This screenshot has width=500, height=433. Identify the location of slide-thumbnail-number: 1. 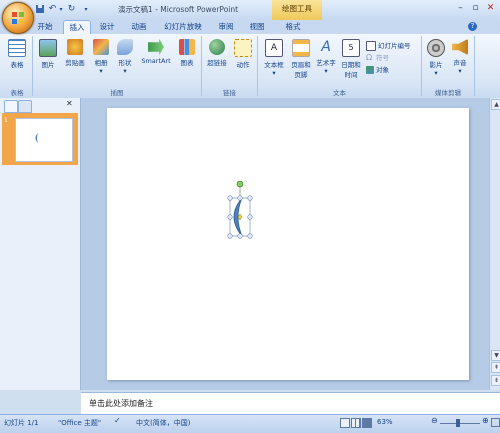
(6, 120).